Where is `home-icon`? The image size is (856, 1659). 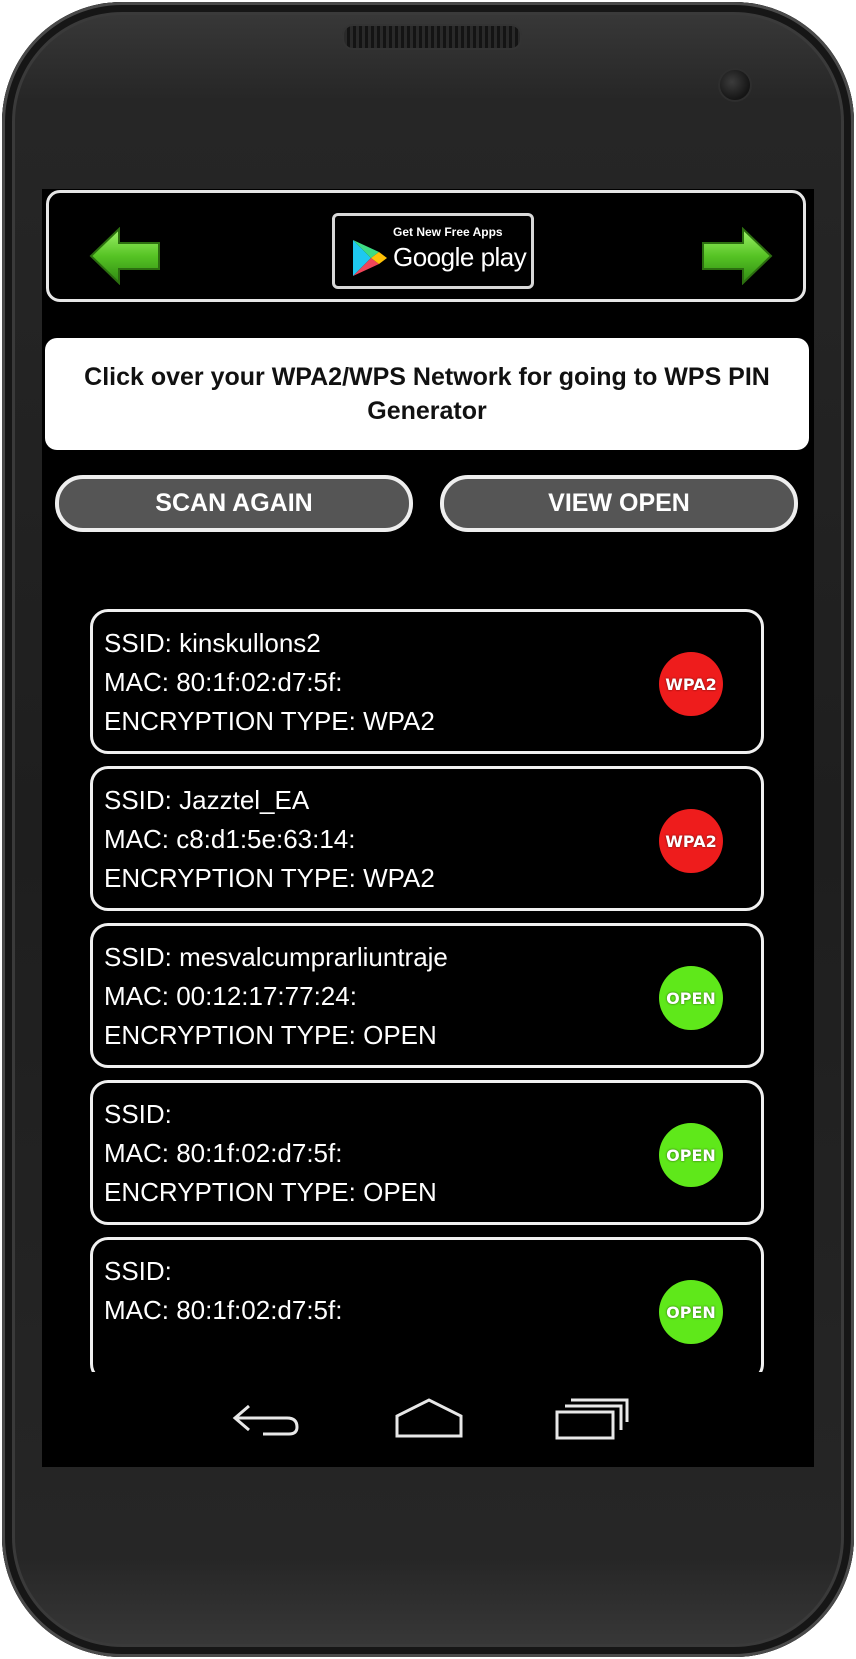
home-icon is located at coordinates (429, 1418).